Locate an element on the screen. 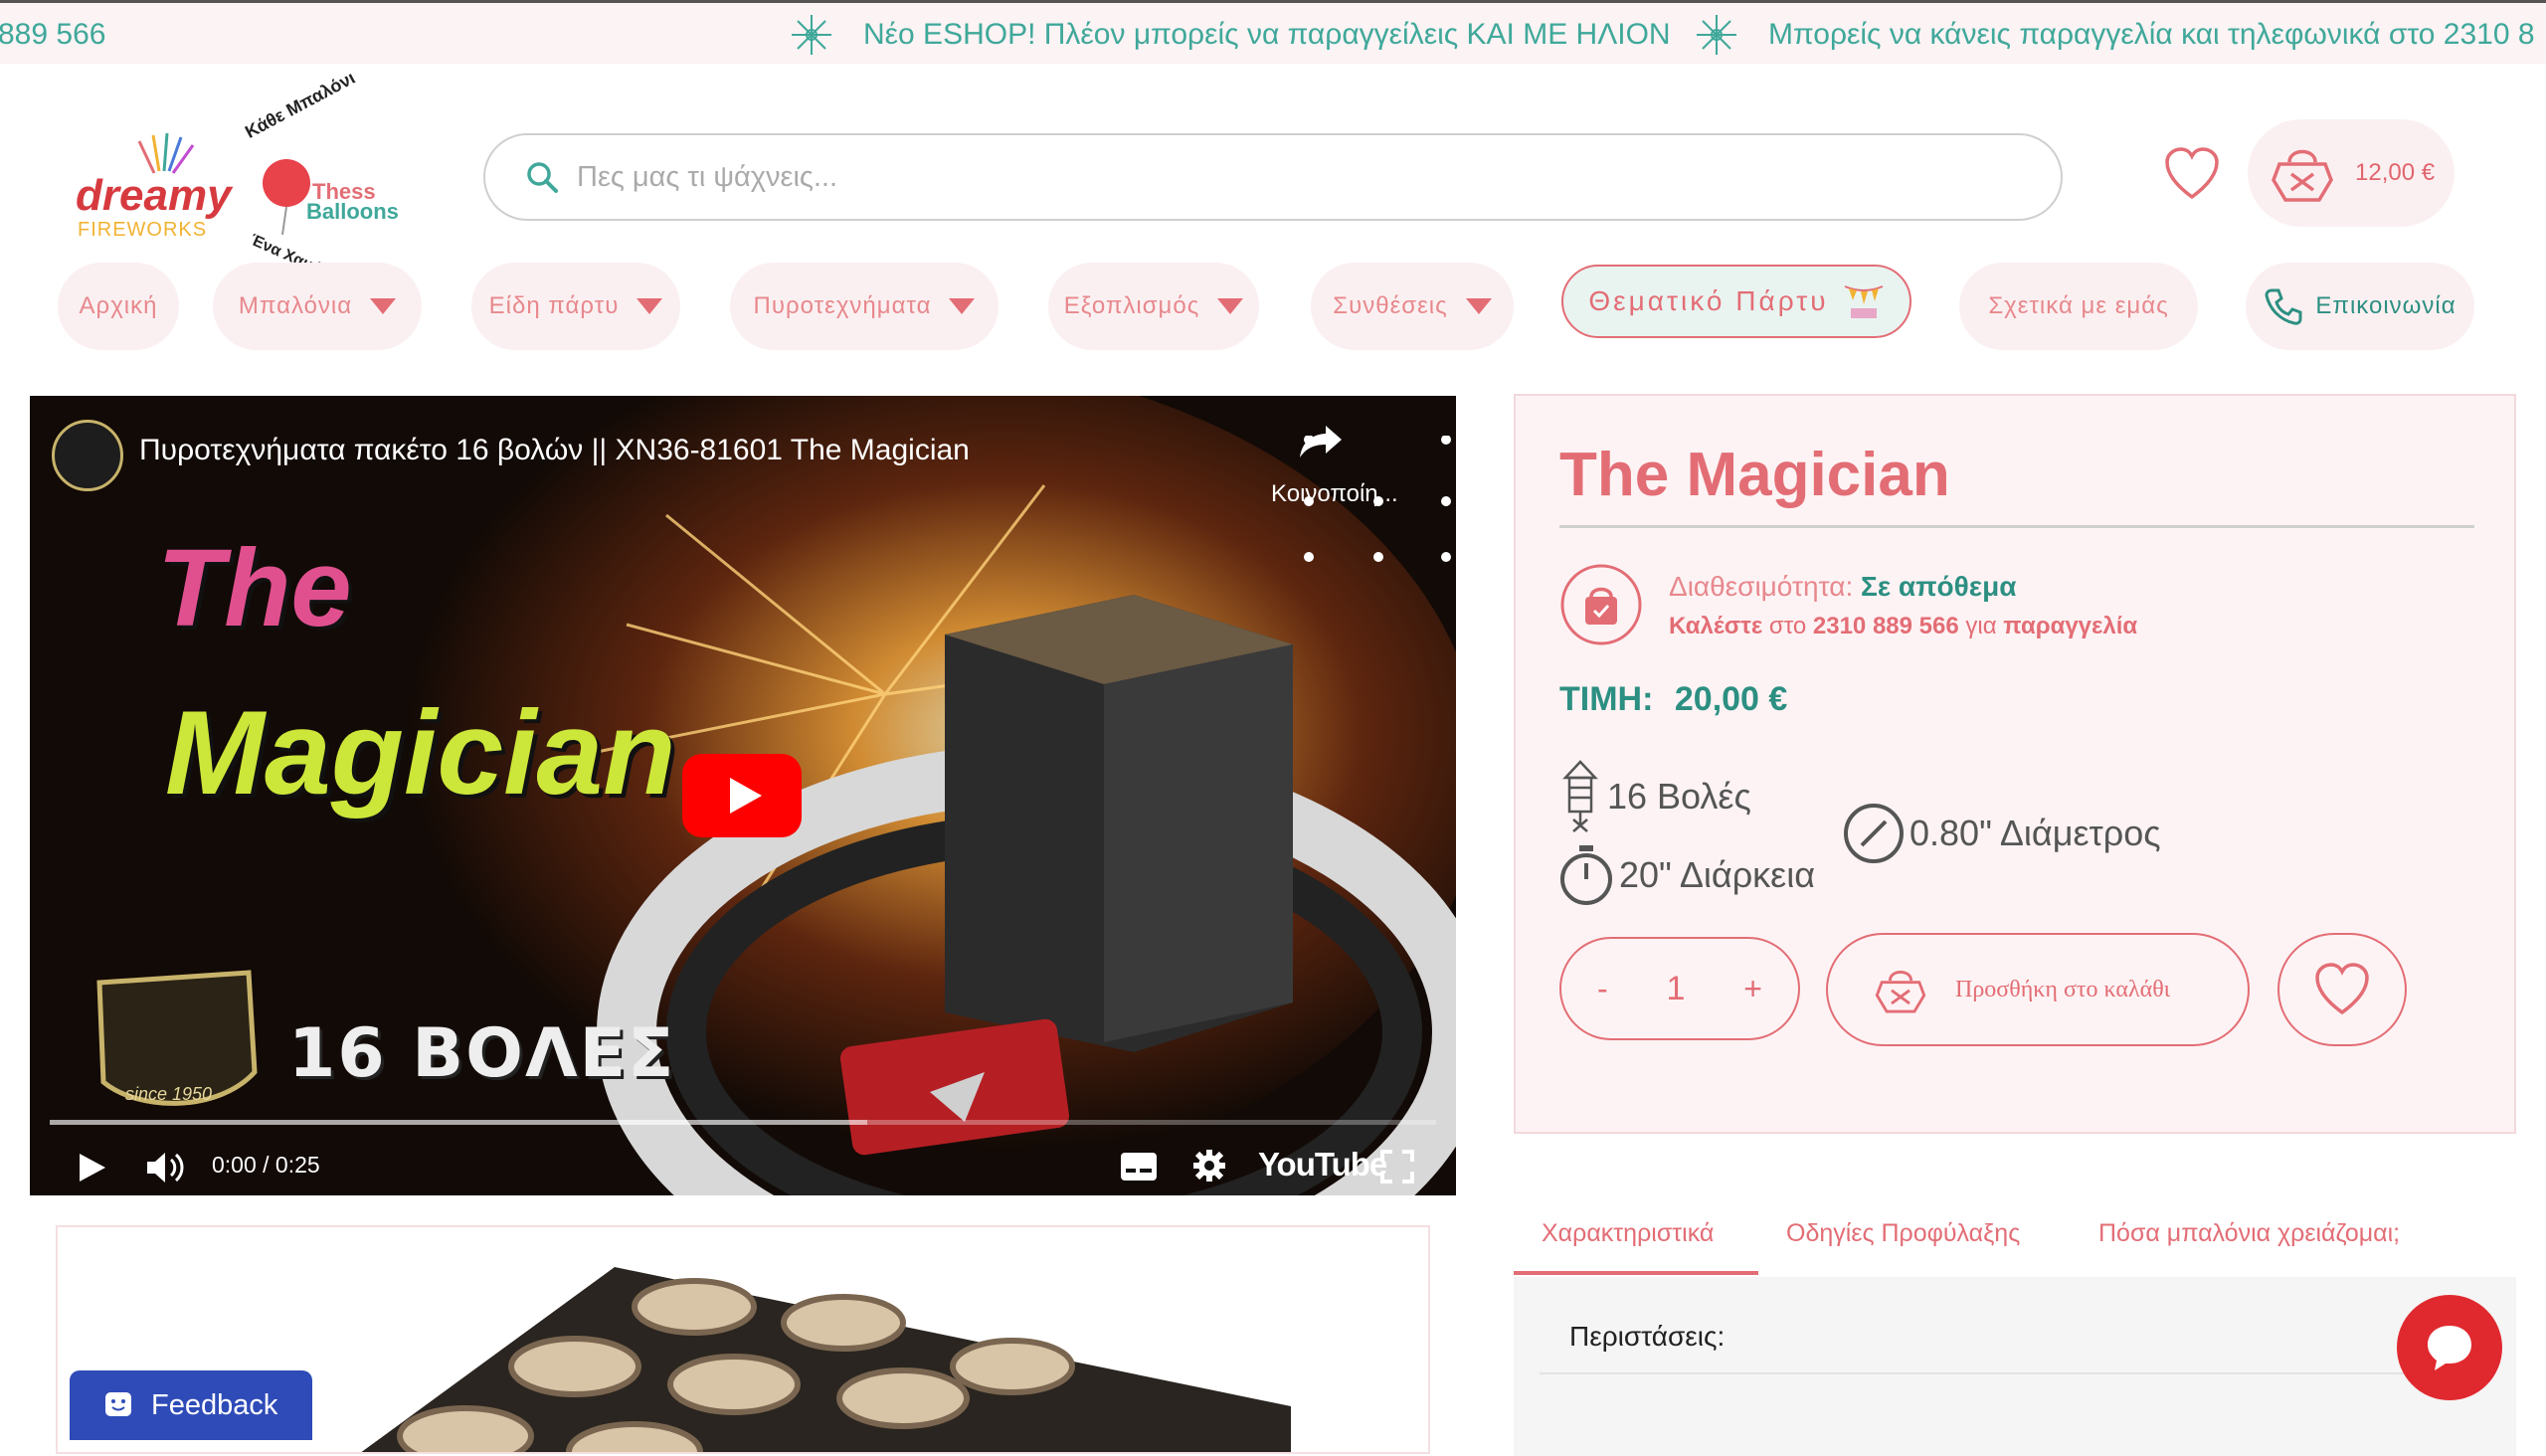  spec-shots-value: 16 Βολές is located at coordinates (1679, 796).